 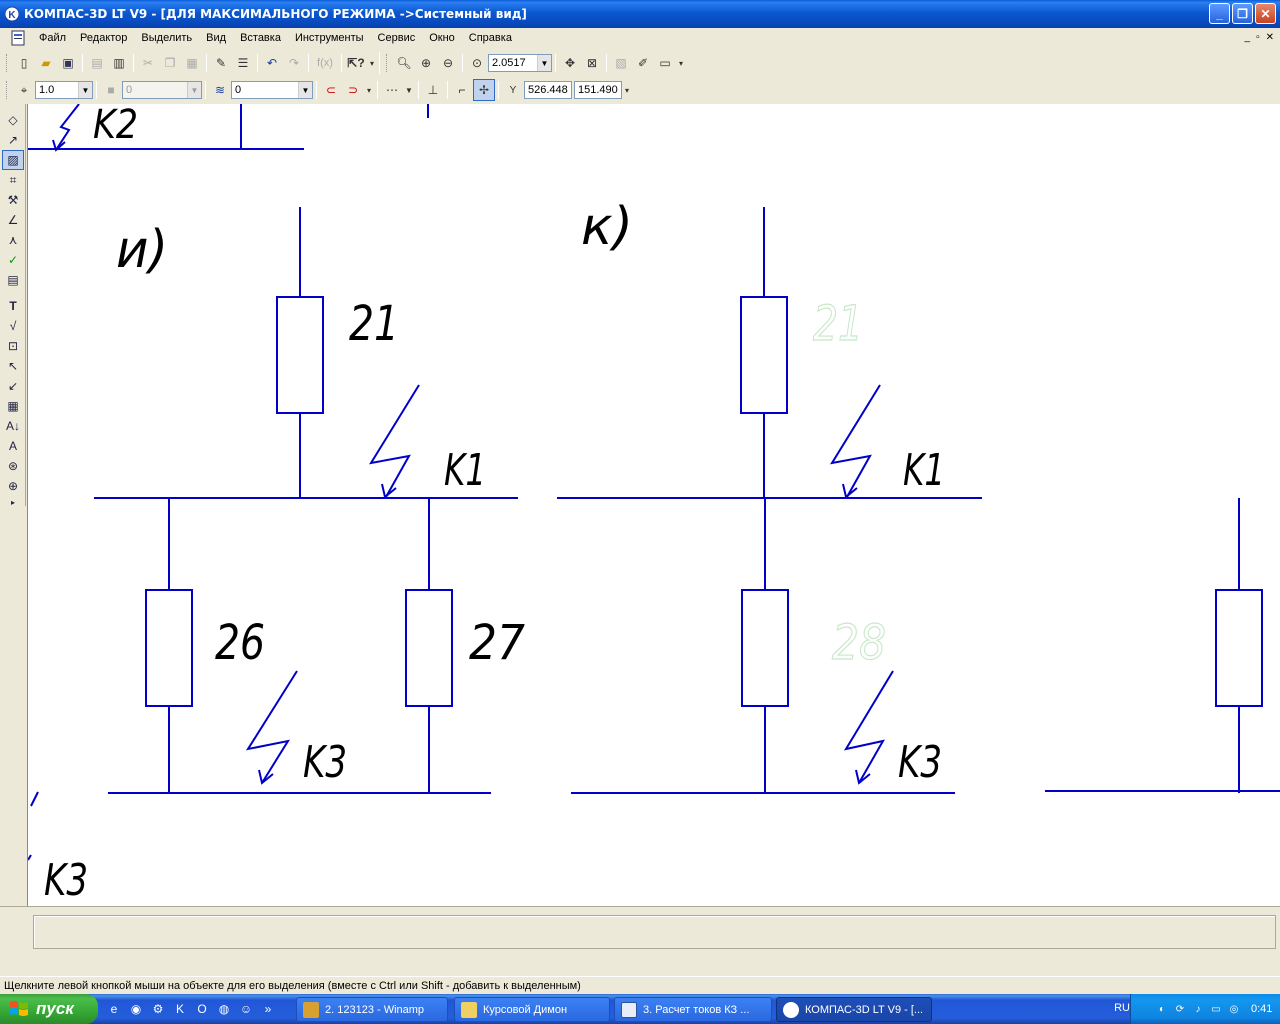 What do you see at coordinates (294, 63) in the screenshot?
I see `redo-icon: ↷` at bounding box center [294, 63].